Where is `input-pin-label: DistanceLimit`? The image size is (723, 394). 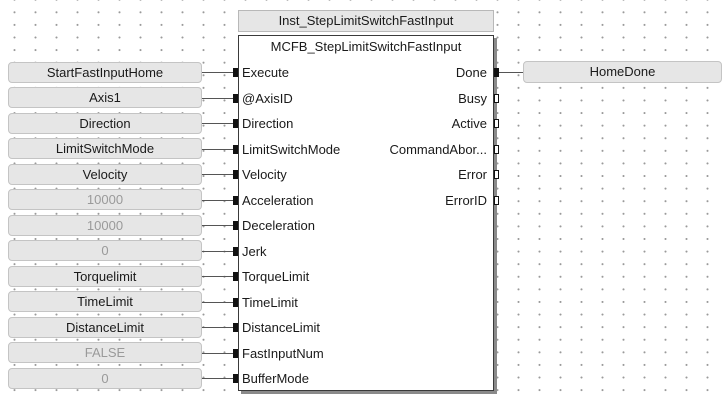 input-pin-label: DistanceLimit is located at coordinates (281, 327).